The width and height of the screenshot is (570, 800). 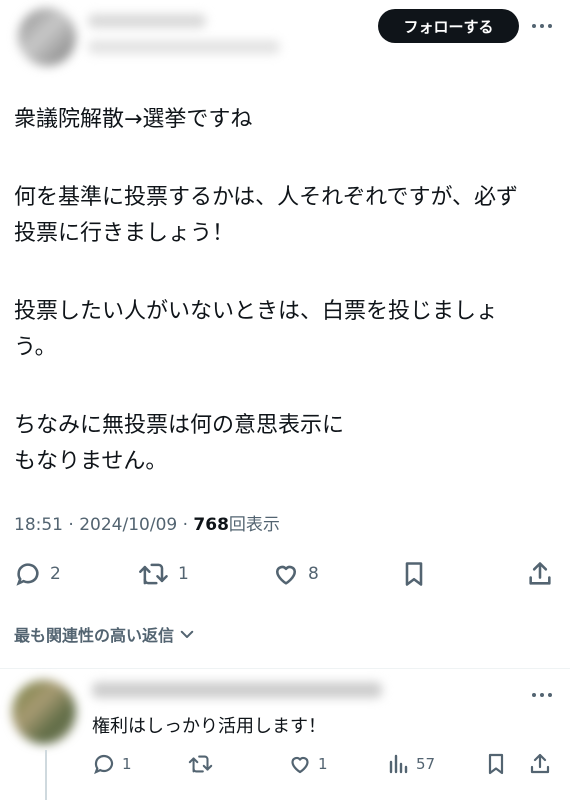 I want to click on tweet-line: もなりません。, so click(x=91, y=461).